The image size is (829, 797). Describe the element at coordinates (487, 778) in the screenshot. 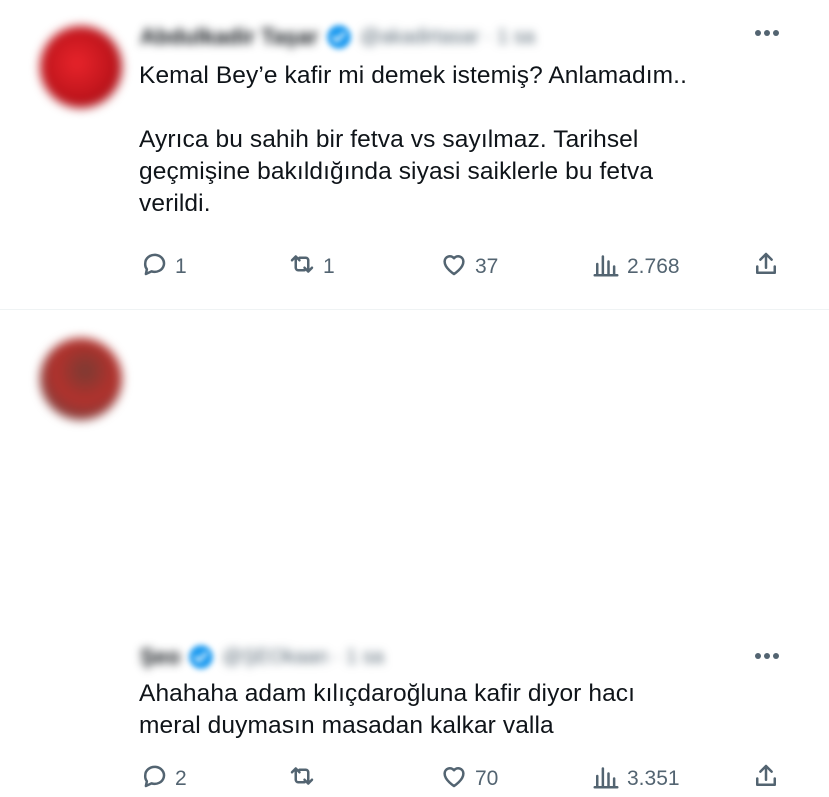

I see `like-count: 70` at that location.